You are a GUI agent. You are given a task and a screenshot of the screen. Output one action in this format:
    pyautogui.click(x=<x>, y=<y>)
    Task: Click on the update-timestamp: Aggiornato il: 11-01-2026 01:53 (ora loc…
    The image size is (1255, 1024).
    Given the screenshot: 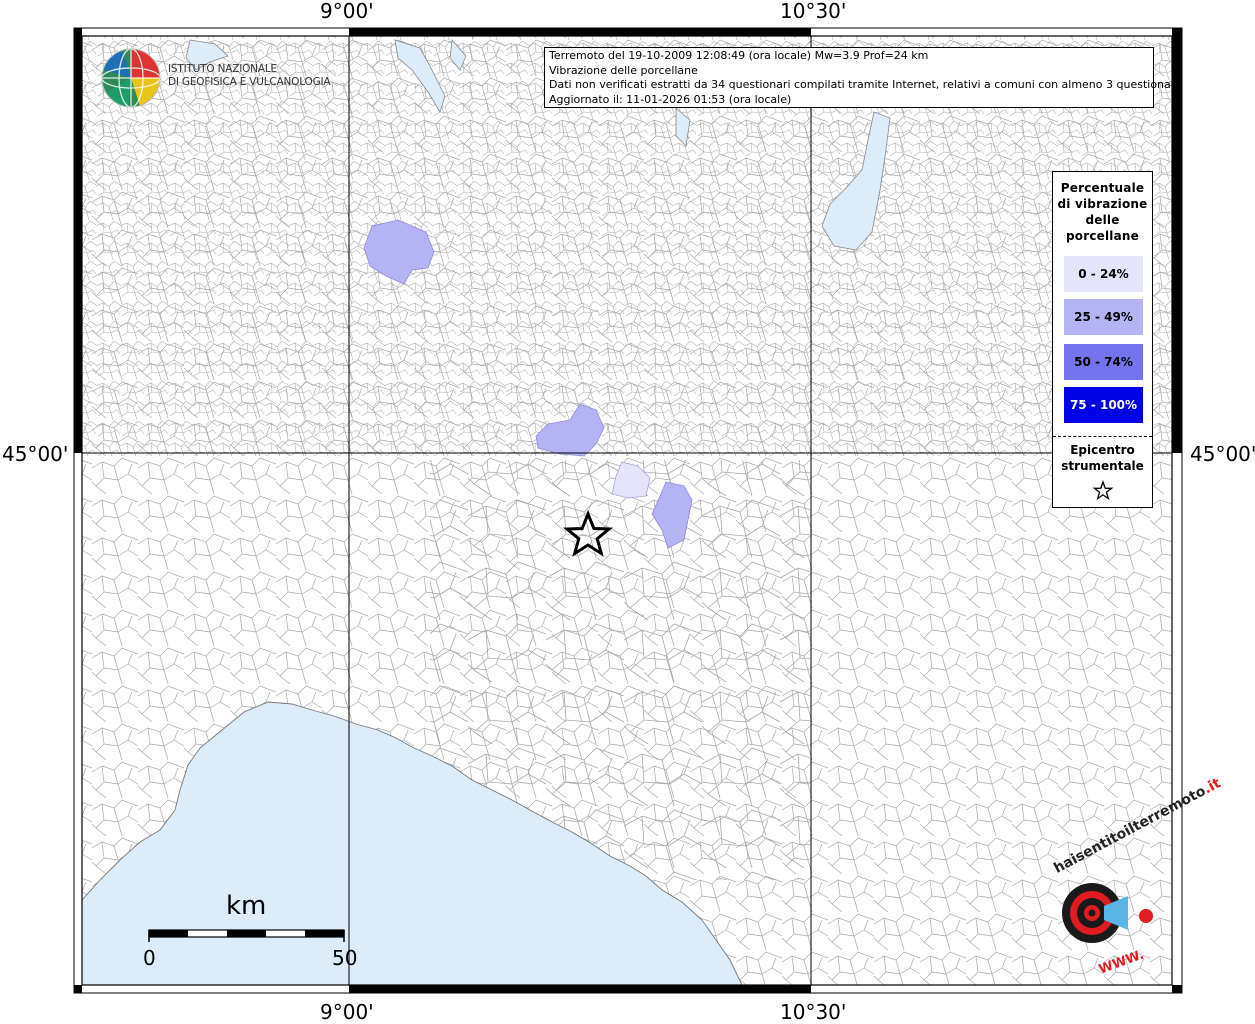 What is the action you would take?
    pyautogui.click(x=670, y=99)
    